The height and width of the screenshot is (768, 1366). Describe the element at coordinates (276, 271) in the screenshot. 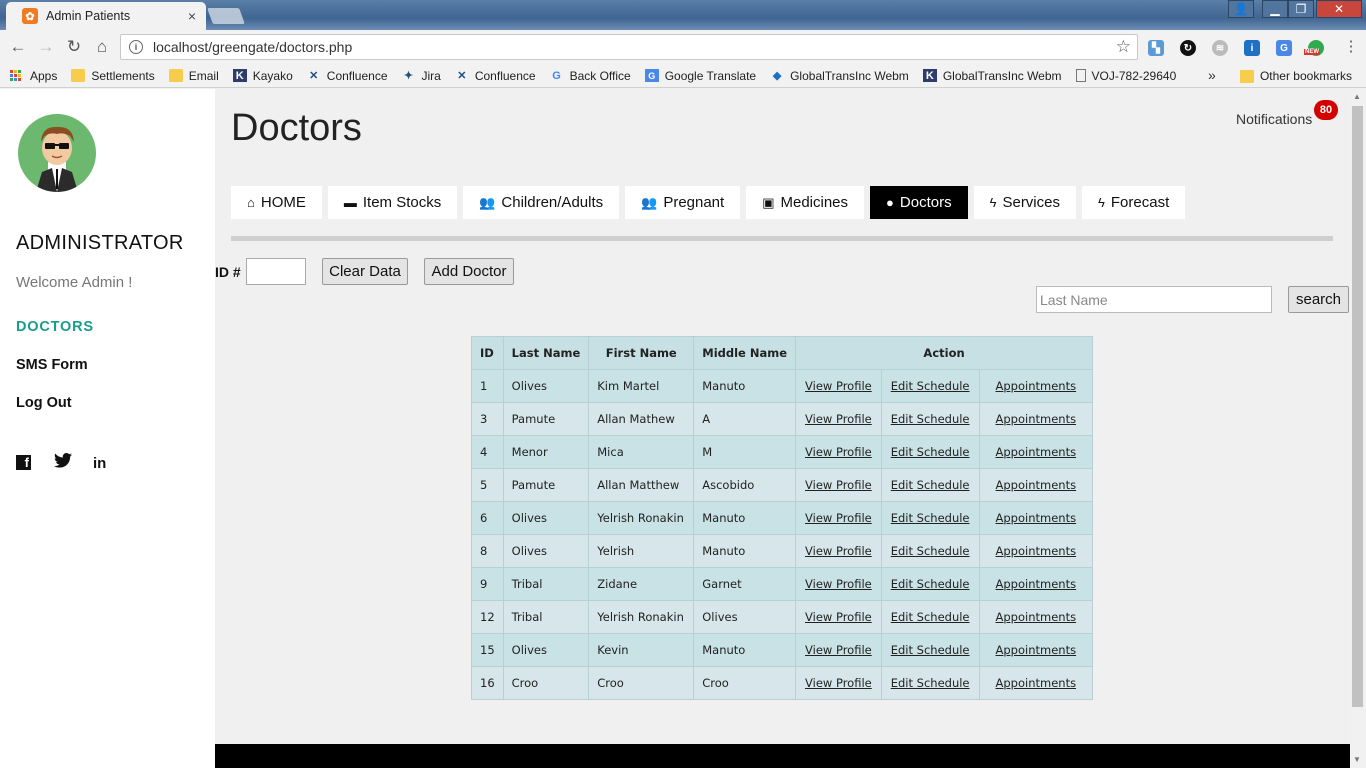

I see `id-input` at that location.